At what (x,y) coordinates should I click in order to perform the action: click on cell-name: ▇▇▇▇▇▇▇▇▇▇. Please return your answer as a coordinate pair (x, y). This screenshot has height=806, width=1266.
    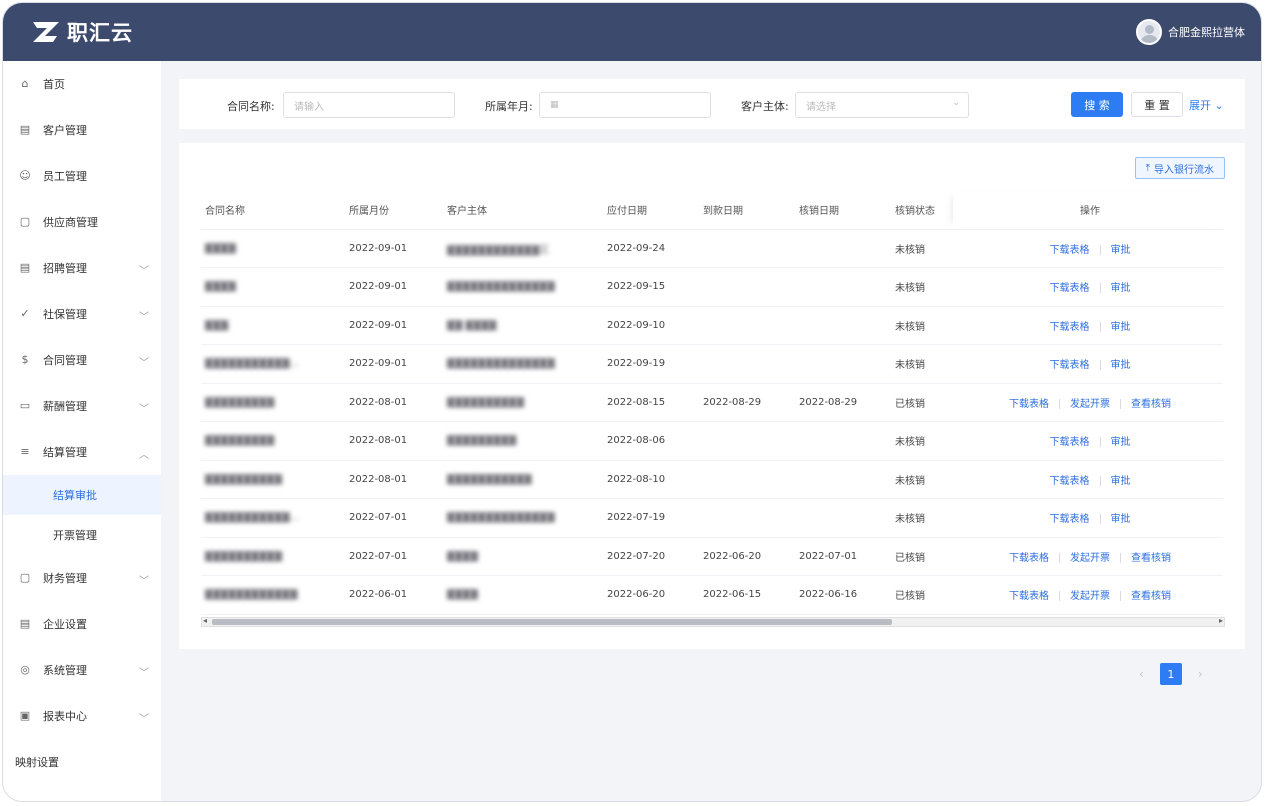
    Looking at the image, I should click on (273, 556).